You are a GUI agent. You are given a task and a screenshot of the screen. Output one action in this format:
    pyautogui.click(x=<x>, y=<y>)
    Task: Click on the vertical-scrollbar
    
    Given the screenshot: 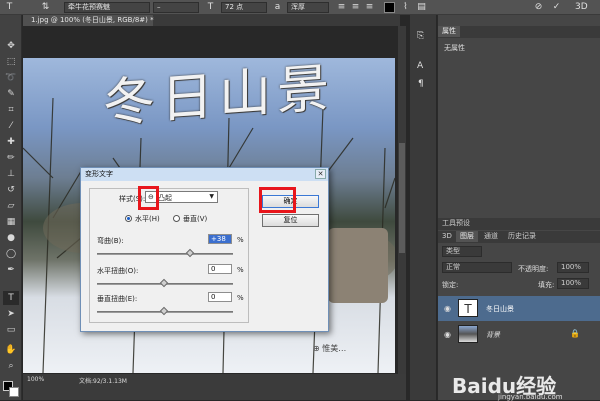 What is the action you would take?
    pyautogui.click(x=402, y=200)
    